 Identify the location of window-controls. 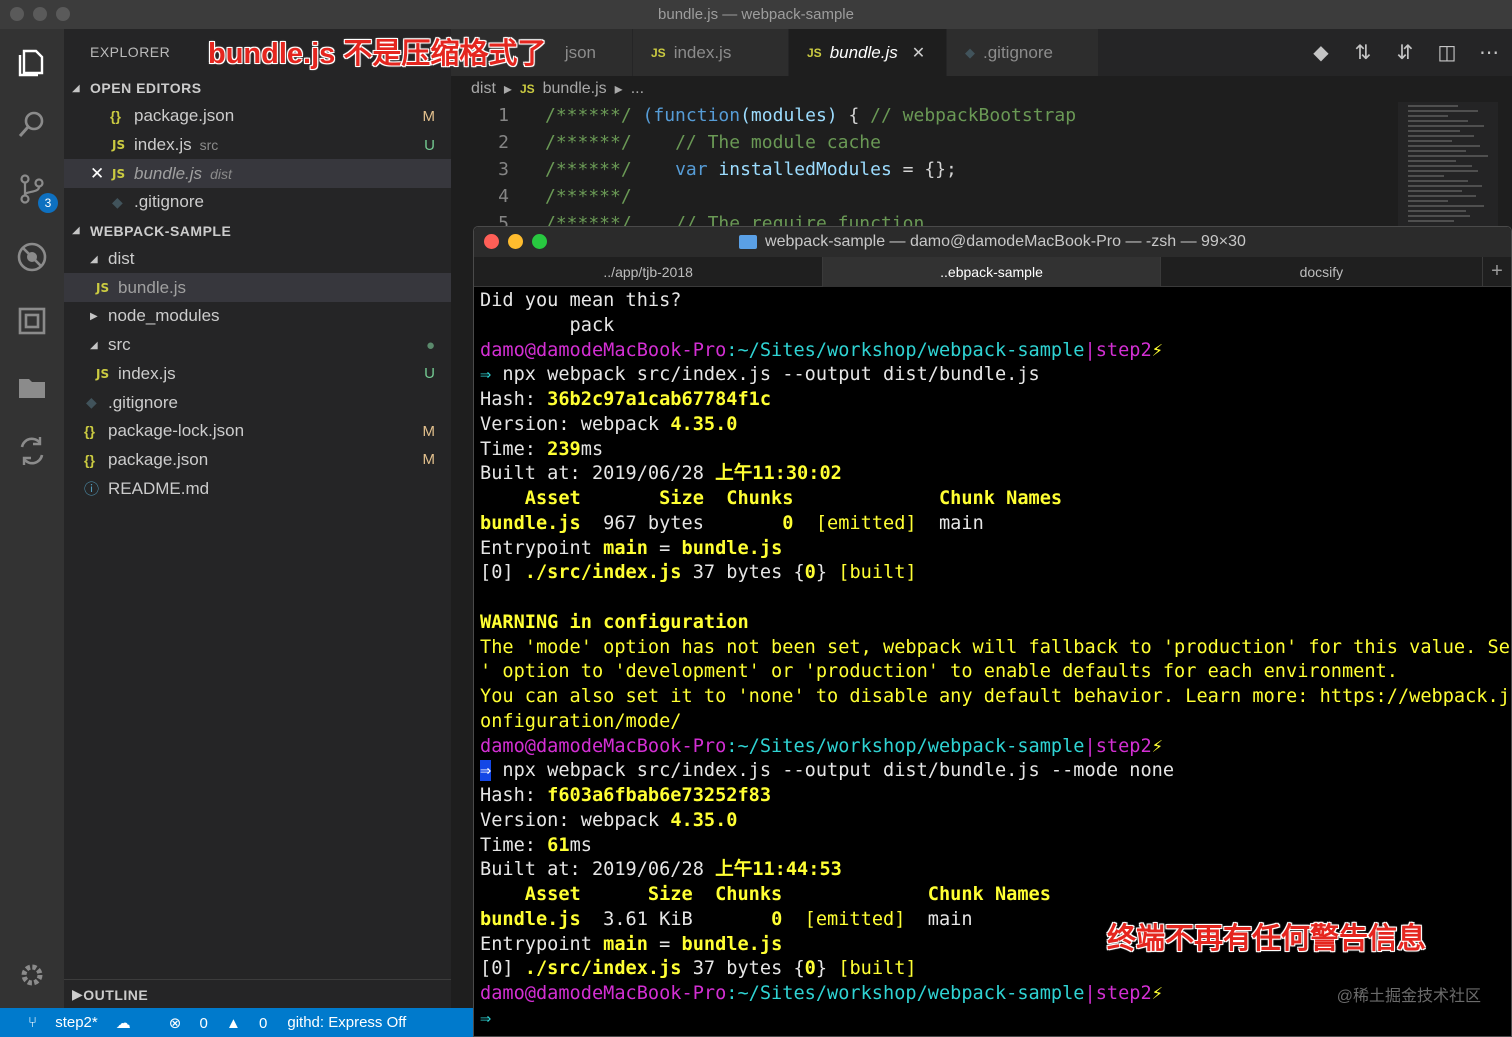
(40, 14).